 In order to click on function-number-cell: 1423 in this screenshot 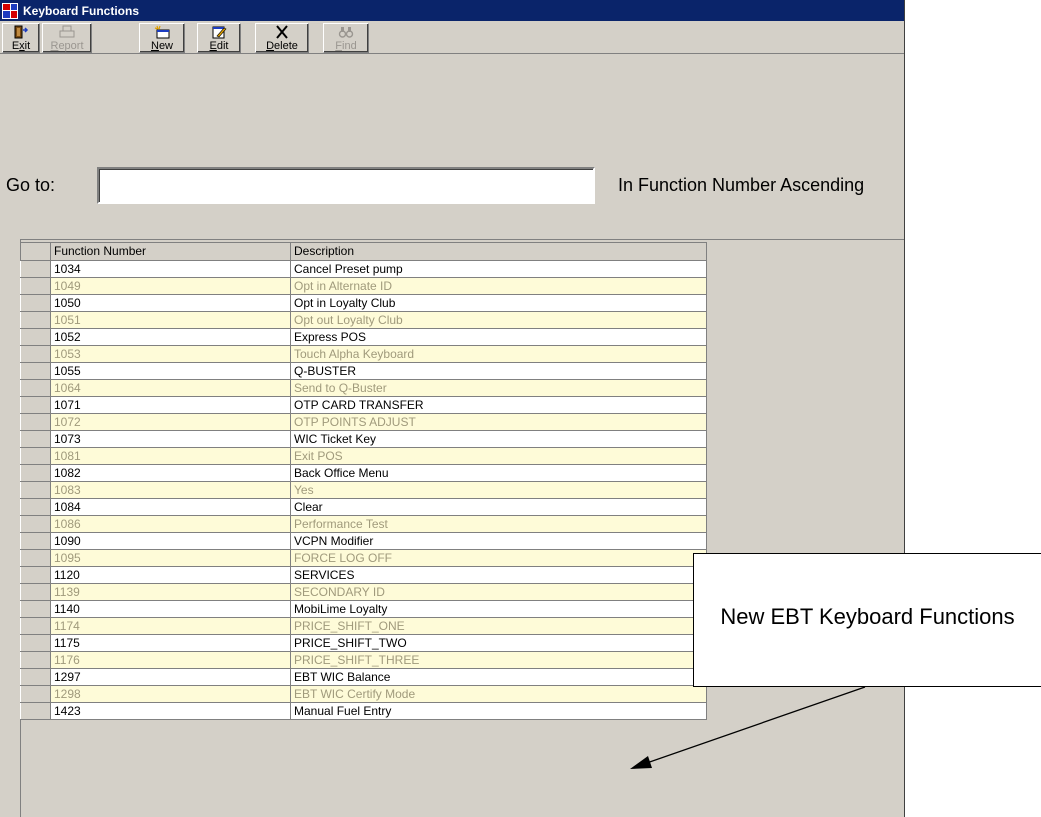, I will do `click(170, 711)`.